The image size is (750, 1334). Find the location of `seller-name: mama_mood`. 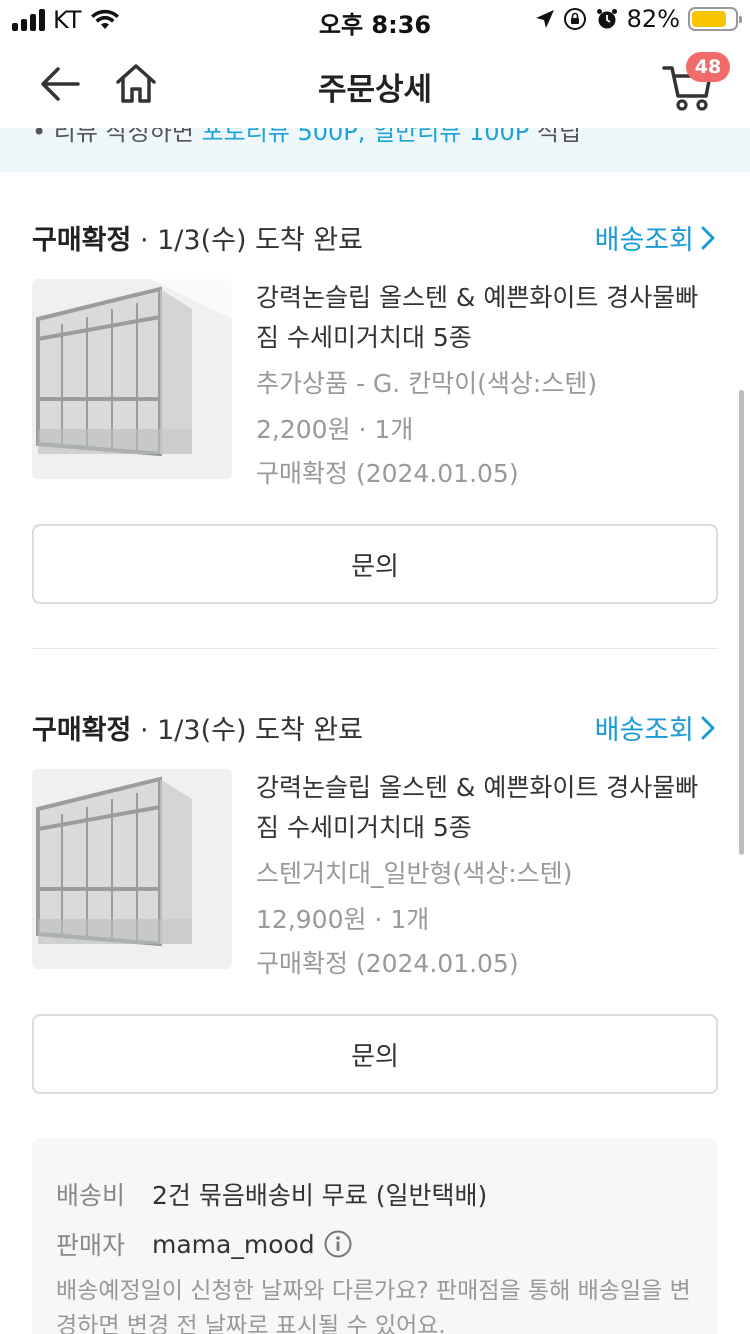

seller-name: mama_mood is located at coordinates (233, 1244).